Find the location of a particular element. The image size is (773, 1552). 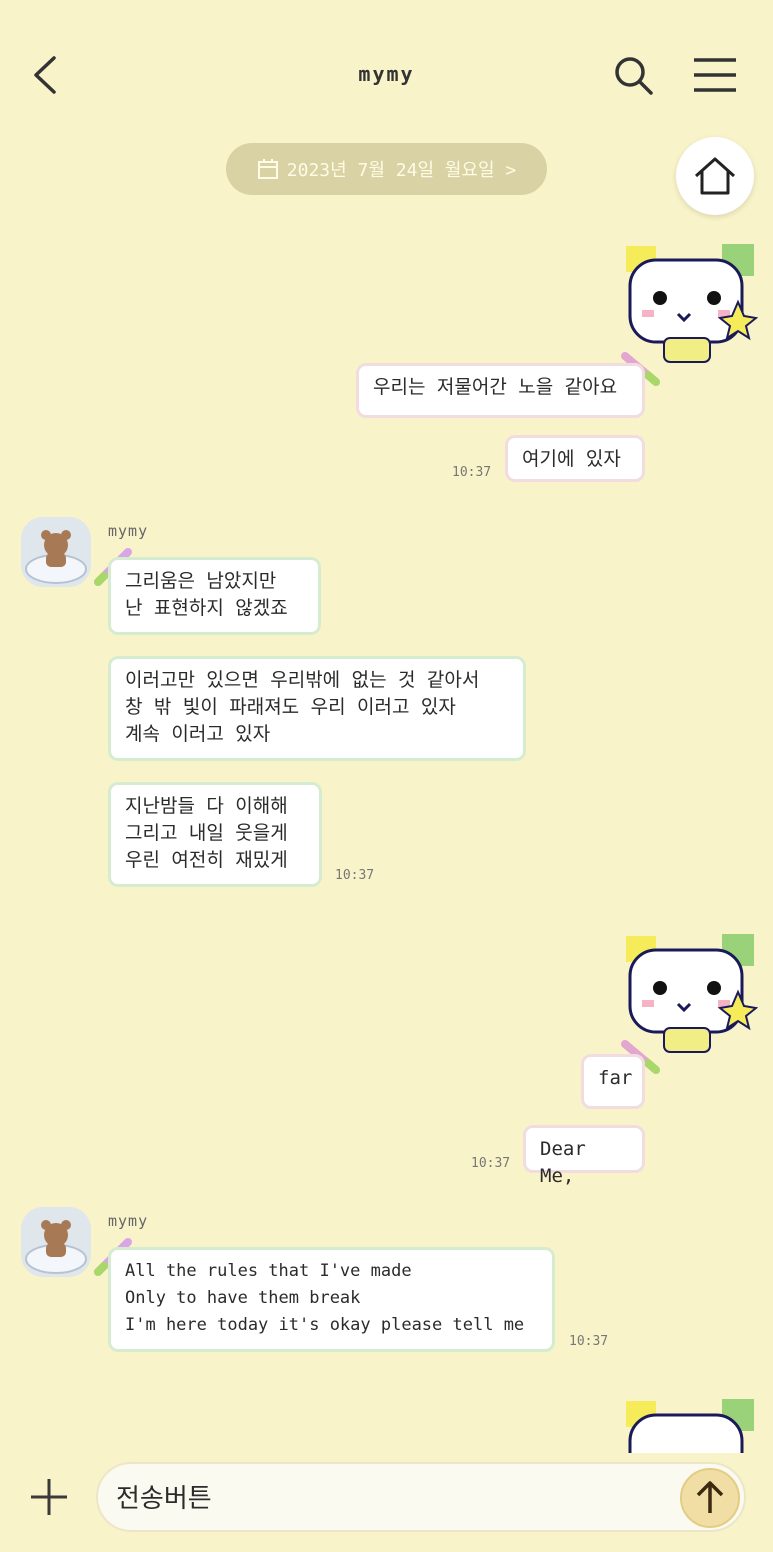

date-divider: 2023년 7월 24일 월요일 > is located at coordinates (386, 169).